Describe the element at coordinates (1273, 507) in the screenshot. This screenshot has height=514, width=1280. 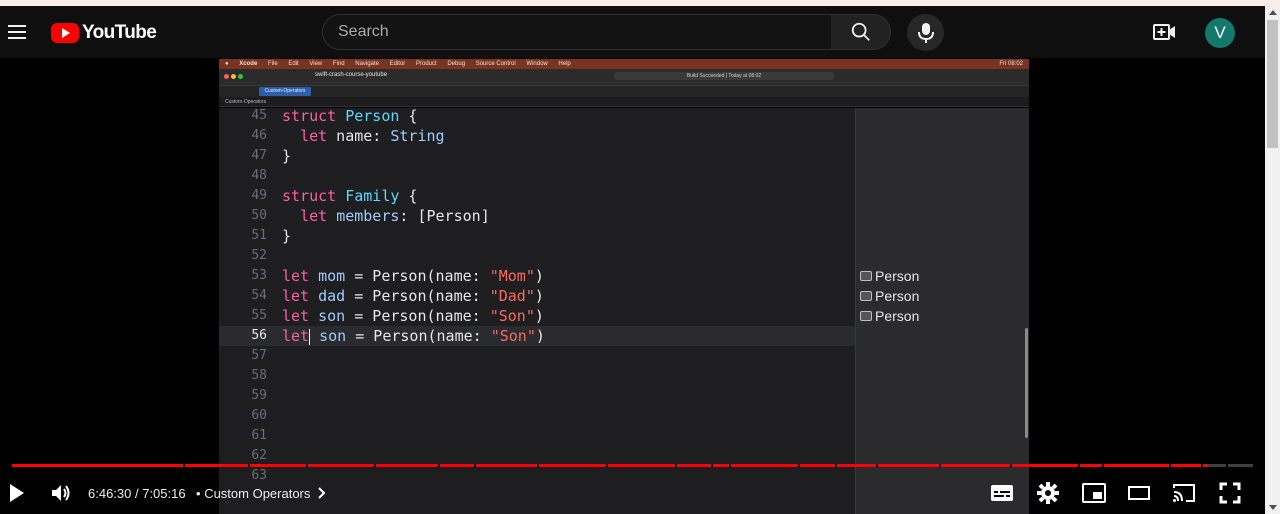
I see `scroll-down-arrow-icon` at that location.